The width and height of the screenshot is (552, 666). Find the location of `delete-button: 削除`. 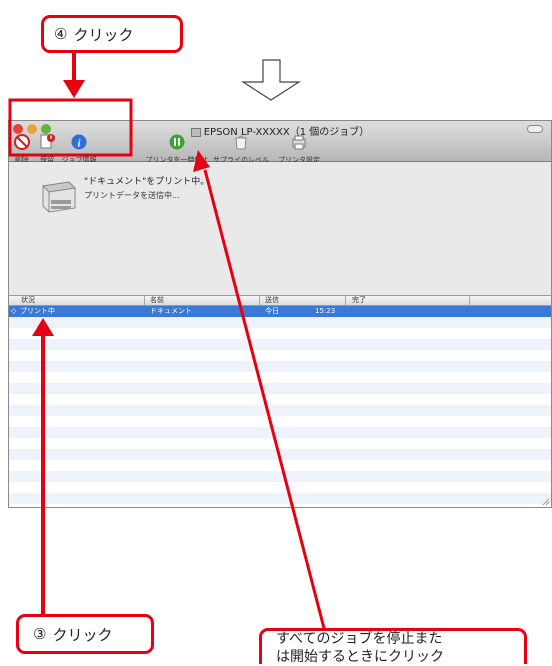

delete-button: 削除 is located at coordinates (22, 149).